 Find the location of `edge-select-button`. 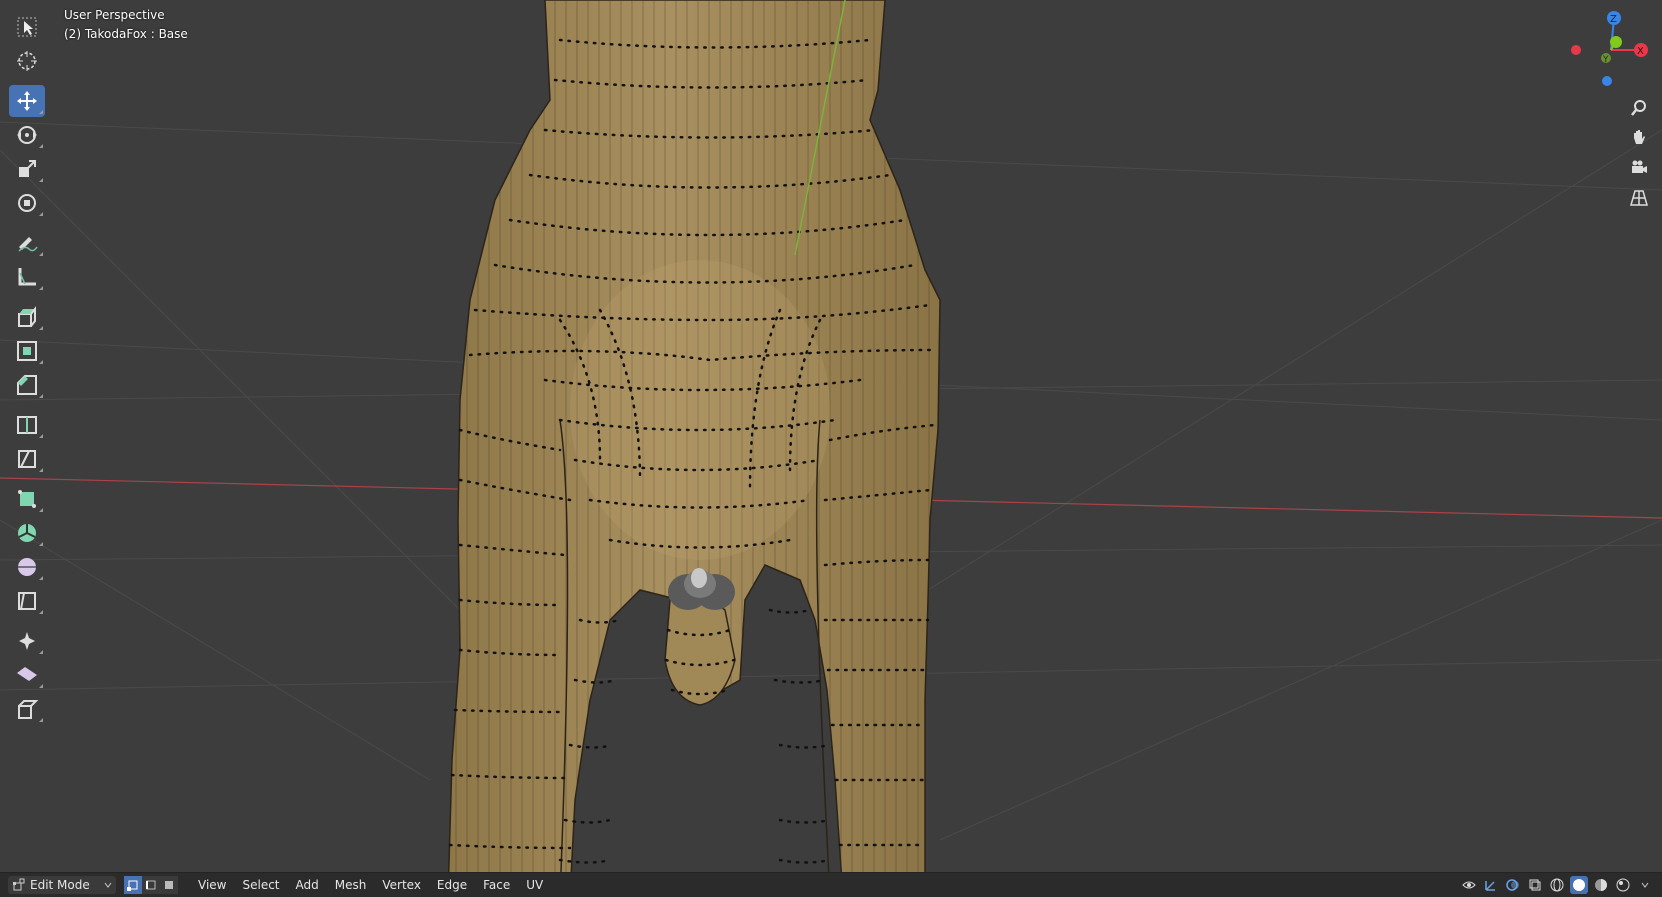

edge-select-button is located at coordinates (151, 885).